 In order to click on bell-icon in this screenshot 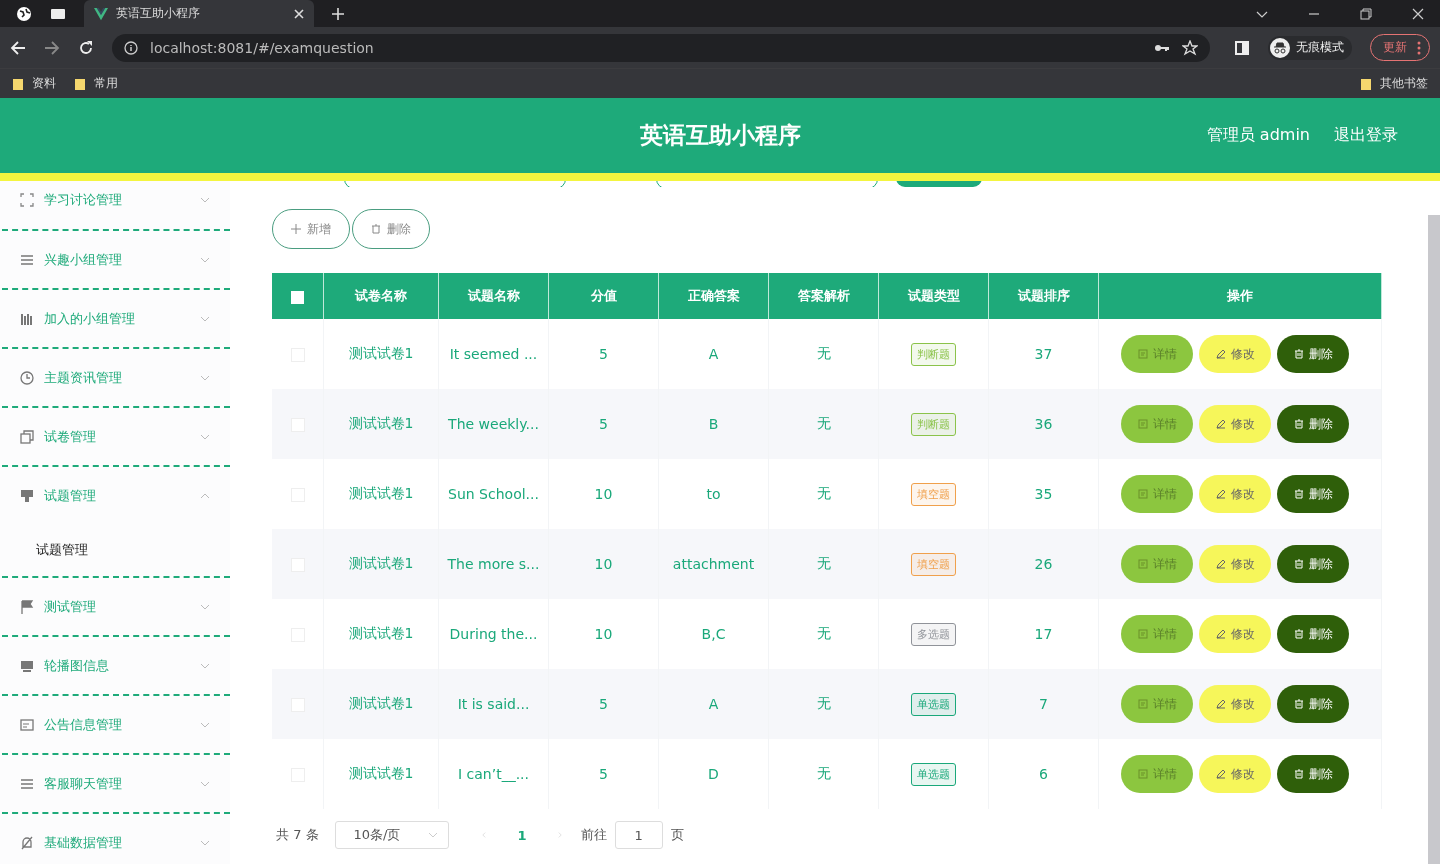, I will do `click(27, 842)`.